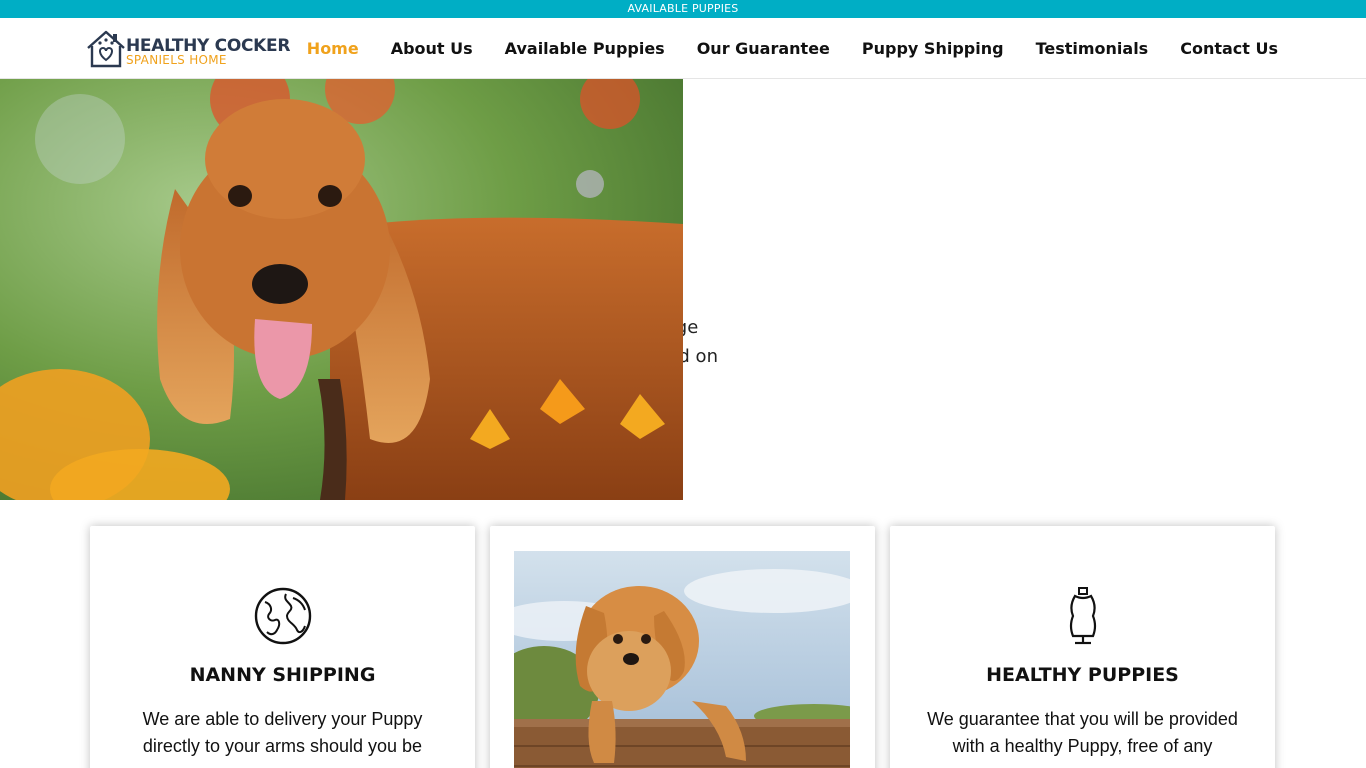 The image size is (1366, 768). I want to click on puppy-on-fence-image, so click(682, 659).